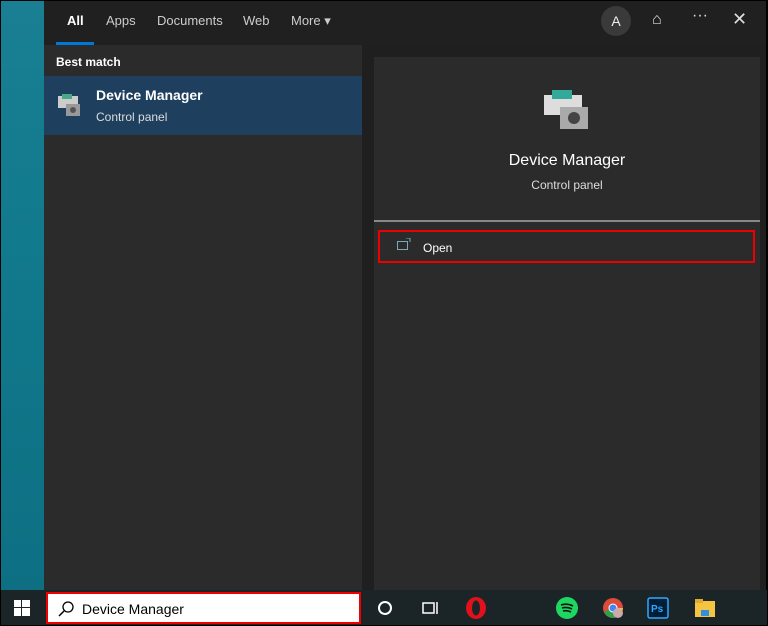  Describe the element at coordinates (567, 160) in the screenshot. I see `detail-title: Device Manager` at that location.